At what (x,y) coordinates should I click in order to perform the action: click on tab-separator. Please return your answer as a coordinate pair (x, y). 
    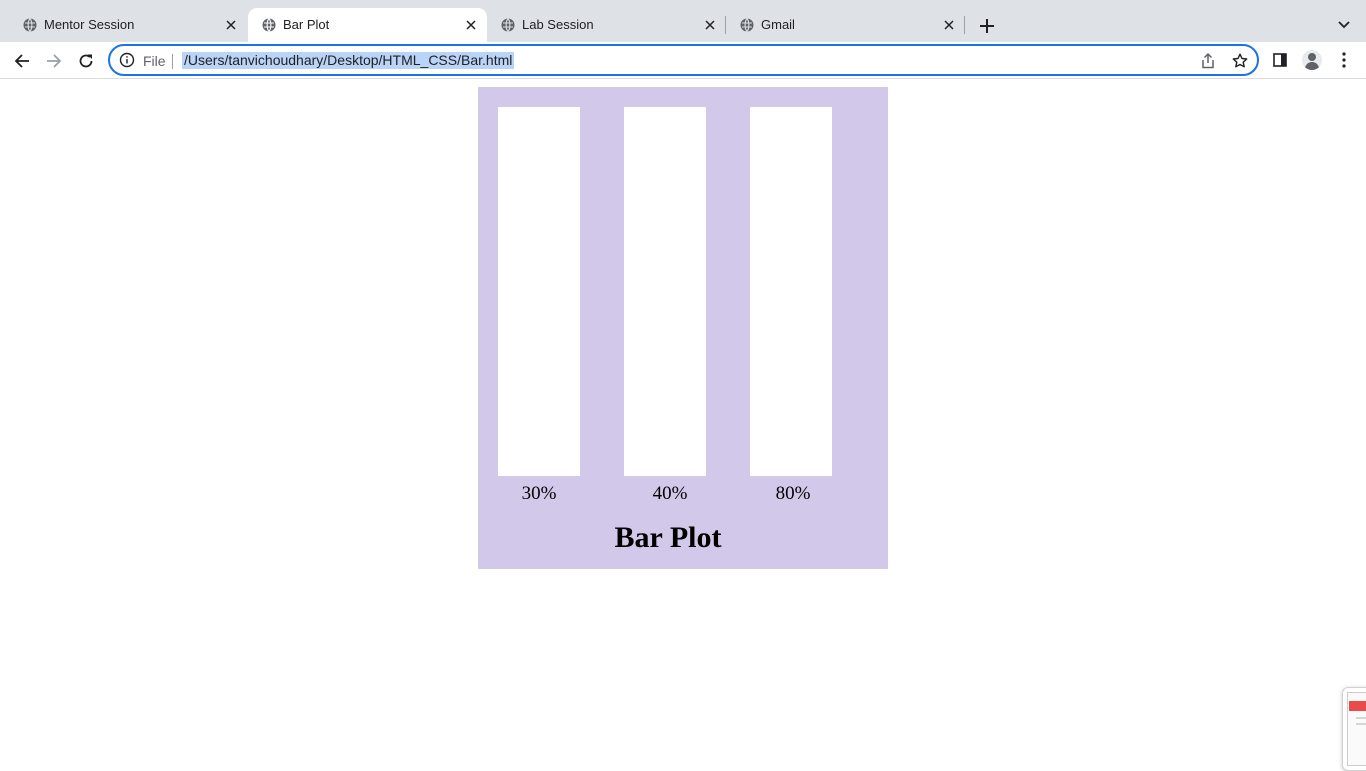
    Looking at the image, I should click on (964, 25).